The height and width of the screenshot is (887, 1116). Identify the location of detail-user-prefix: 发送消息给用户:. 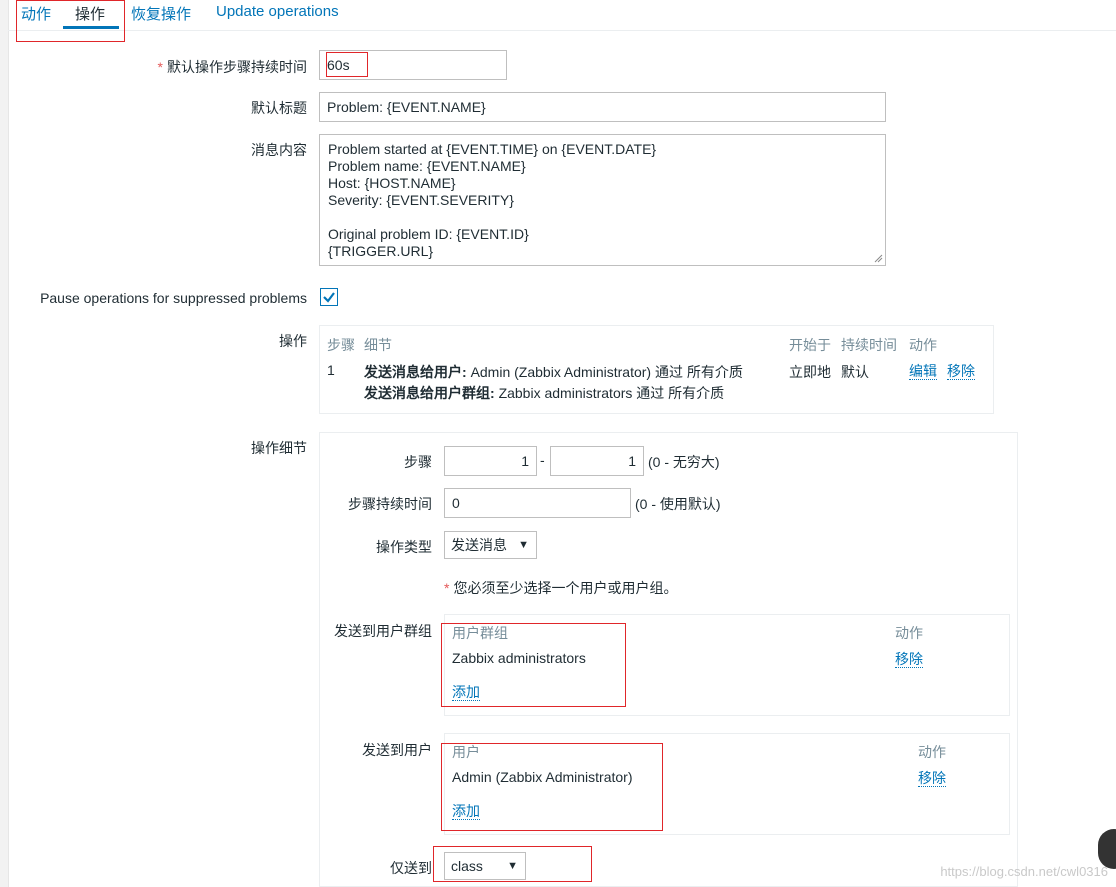
(415, 372).